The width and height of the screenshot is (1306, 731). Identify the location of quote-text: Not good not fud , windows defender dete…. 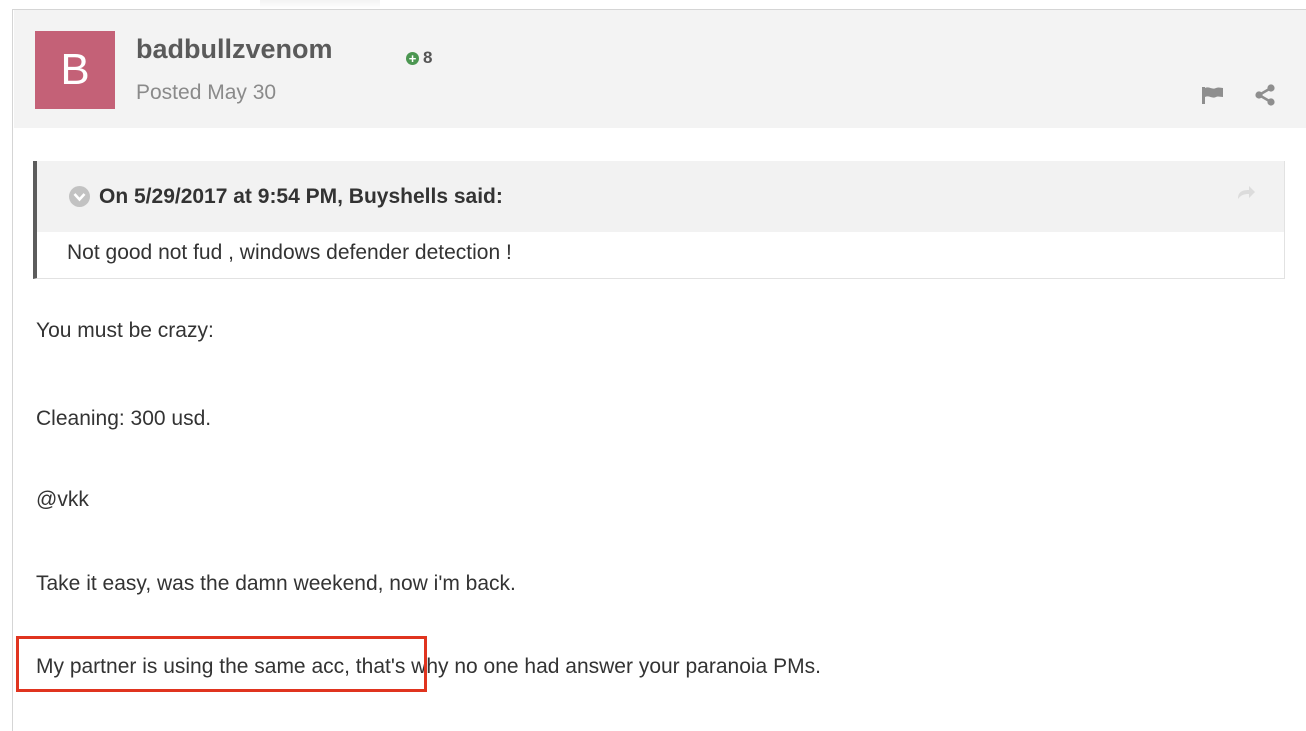
(289, 252).